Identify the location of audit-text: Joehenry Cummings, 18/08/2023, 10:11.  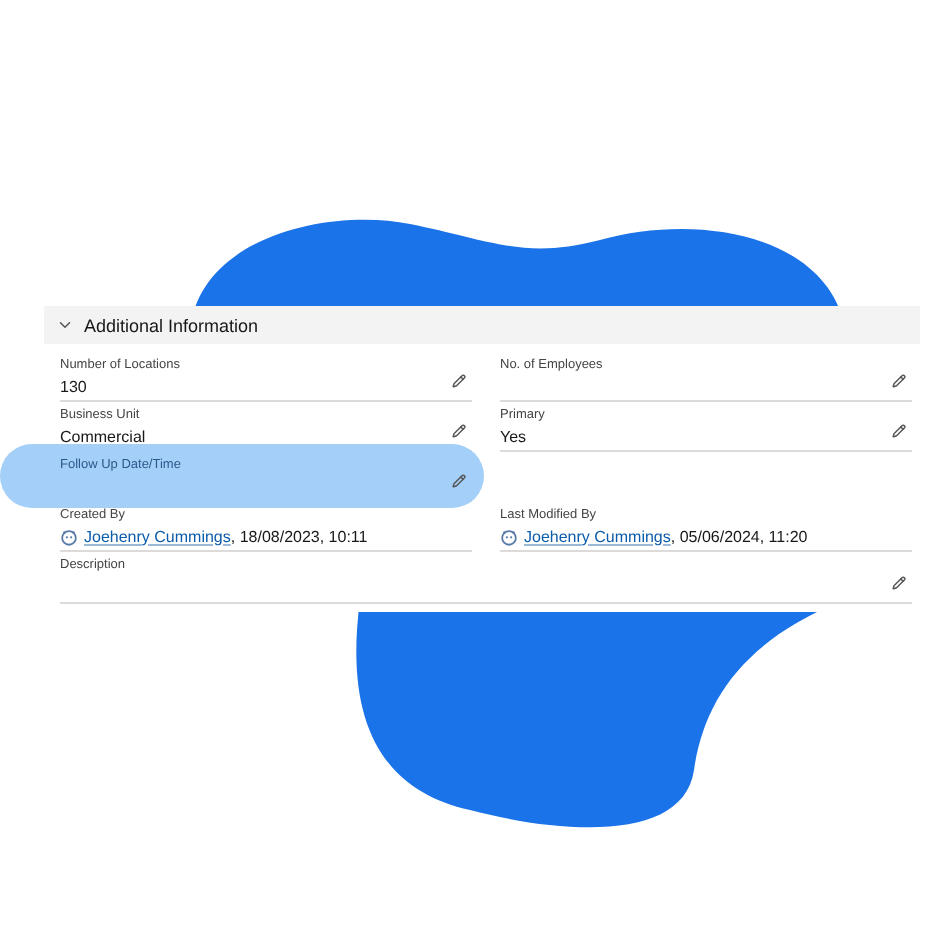
(226, 536).